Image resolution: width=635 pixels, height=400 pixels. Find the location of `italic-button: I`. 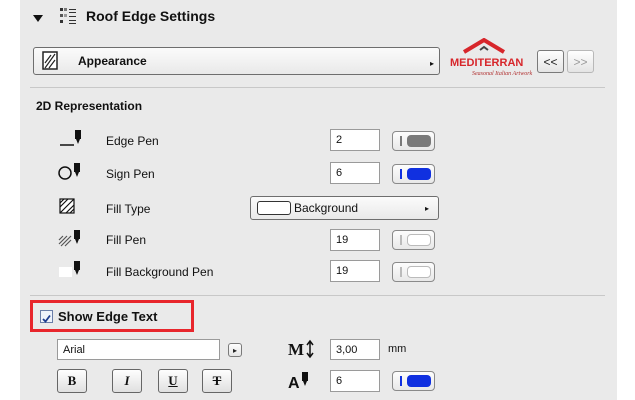

italic-button: I is located at coordinates (127, 381).